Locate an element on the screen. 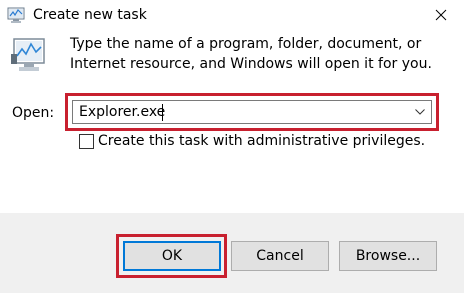 The image size is (464, 293). title-bar: Create new task is located at coordinates (232, 15).